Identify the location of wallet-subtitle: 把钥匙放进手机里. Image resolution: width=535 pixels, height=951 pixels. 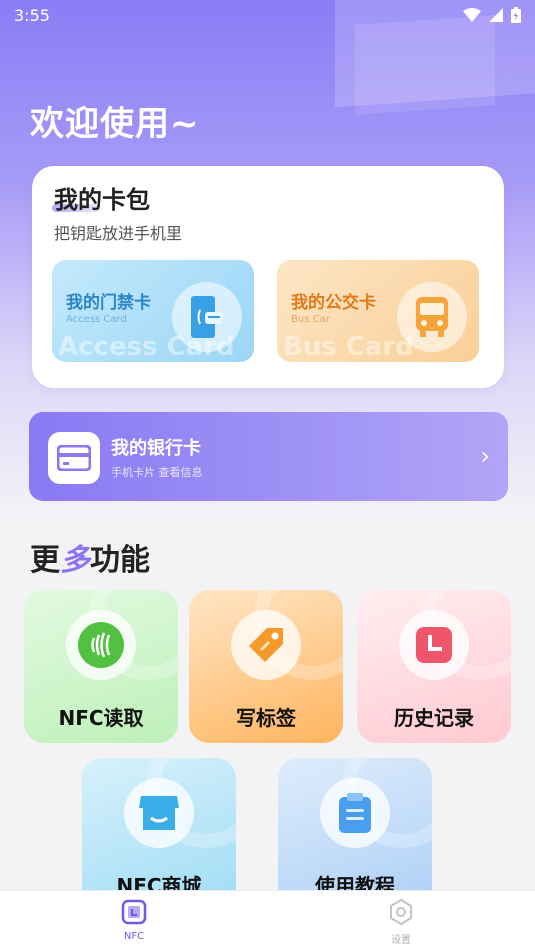
(118, 233).